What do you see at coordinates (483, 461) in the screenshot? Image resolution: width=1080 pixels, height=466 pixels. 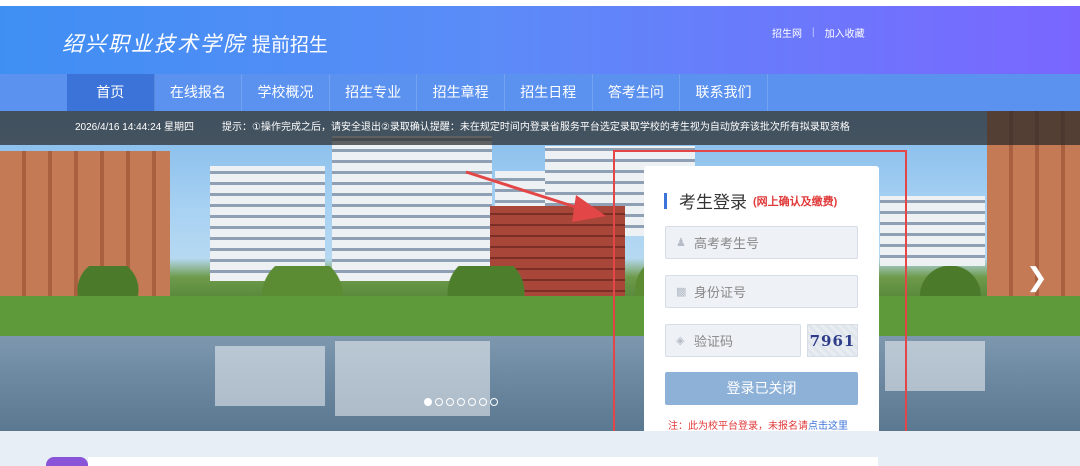 I see `section-panel` at bounding box center [483, 461].